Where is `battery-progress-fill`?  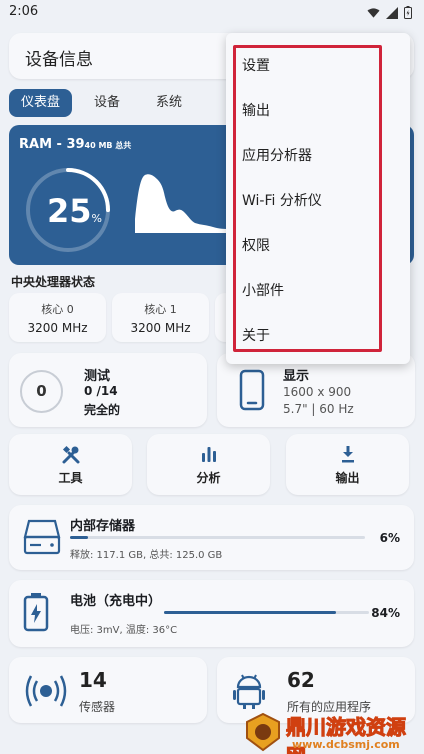
battery-progress-fill is located at coordinates (250, 612).